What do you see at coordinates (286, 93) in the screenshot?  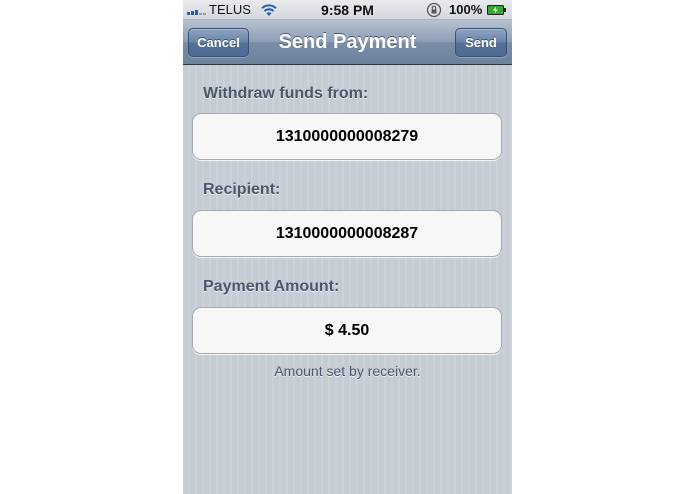 I see `withdraw-label: Withdraw funds from:` at bounding box center [286, 93].